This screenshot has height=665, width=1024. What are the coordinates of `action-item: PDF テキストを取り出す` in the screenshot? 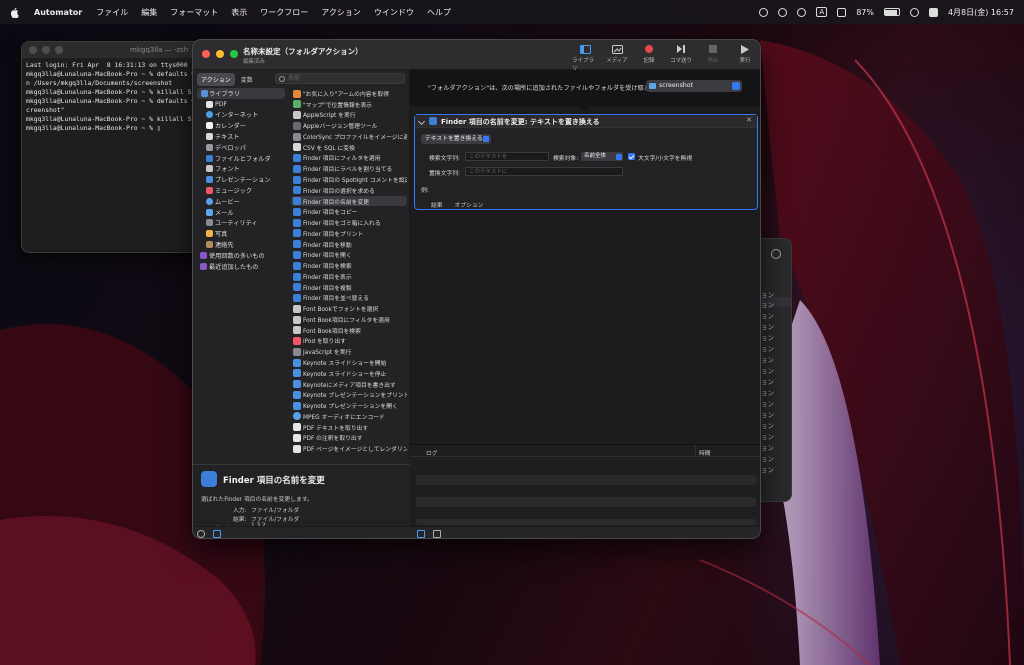 It's located at (349, 427).